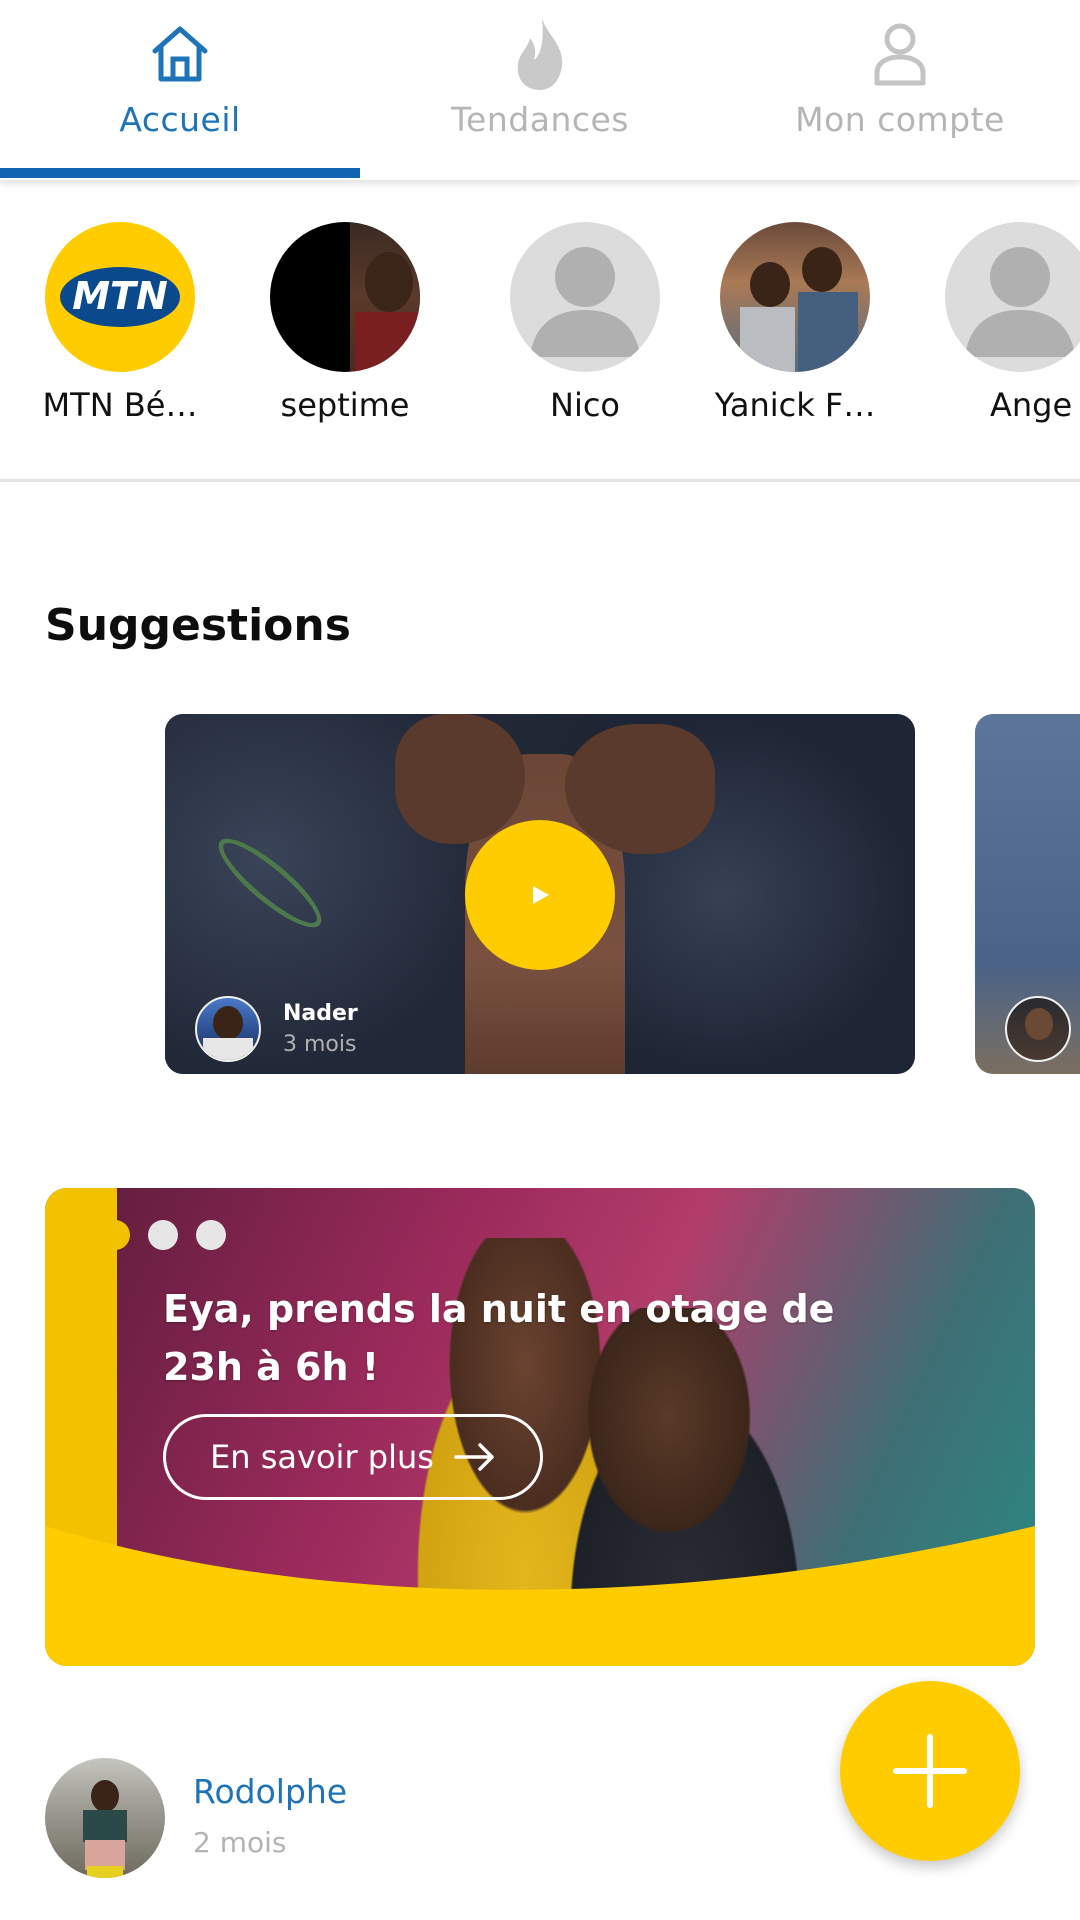  What do you see at coordinates (900, 54) in the screenshot?
I see `user-icon` at bounding box center [900, 54].